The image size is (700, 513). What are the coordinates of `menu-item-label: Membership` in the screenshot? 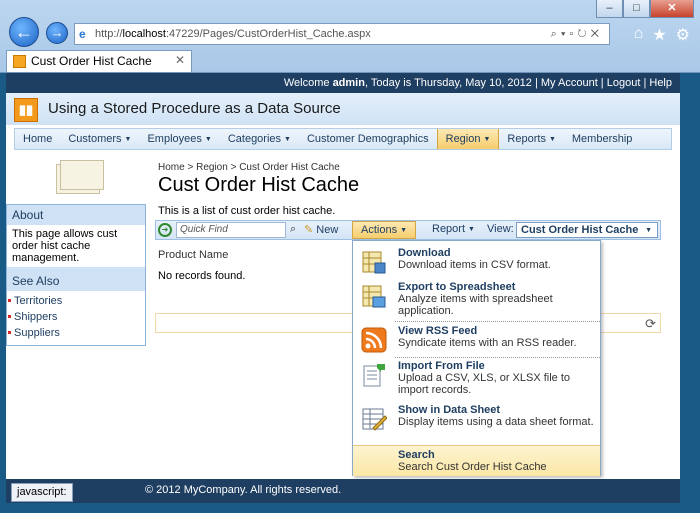 It's located at (602, 139).